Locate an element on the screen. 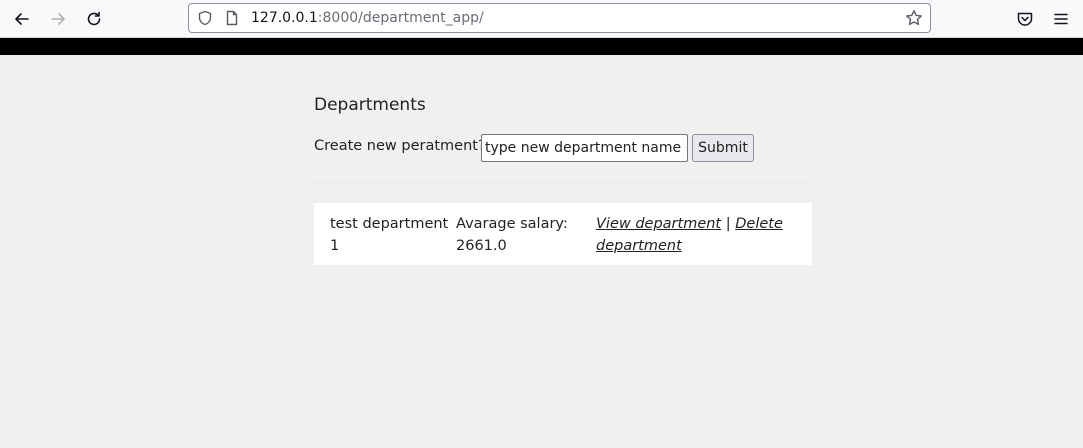 The width and height of the screenshot is (1083, 448). url-text: 127.0.0.1:8000/department_app/ is located at coordinates (367, 18).